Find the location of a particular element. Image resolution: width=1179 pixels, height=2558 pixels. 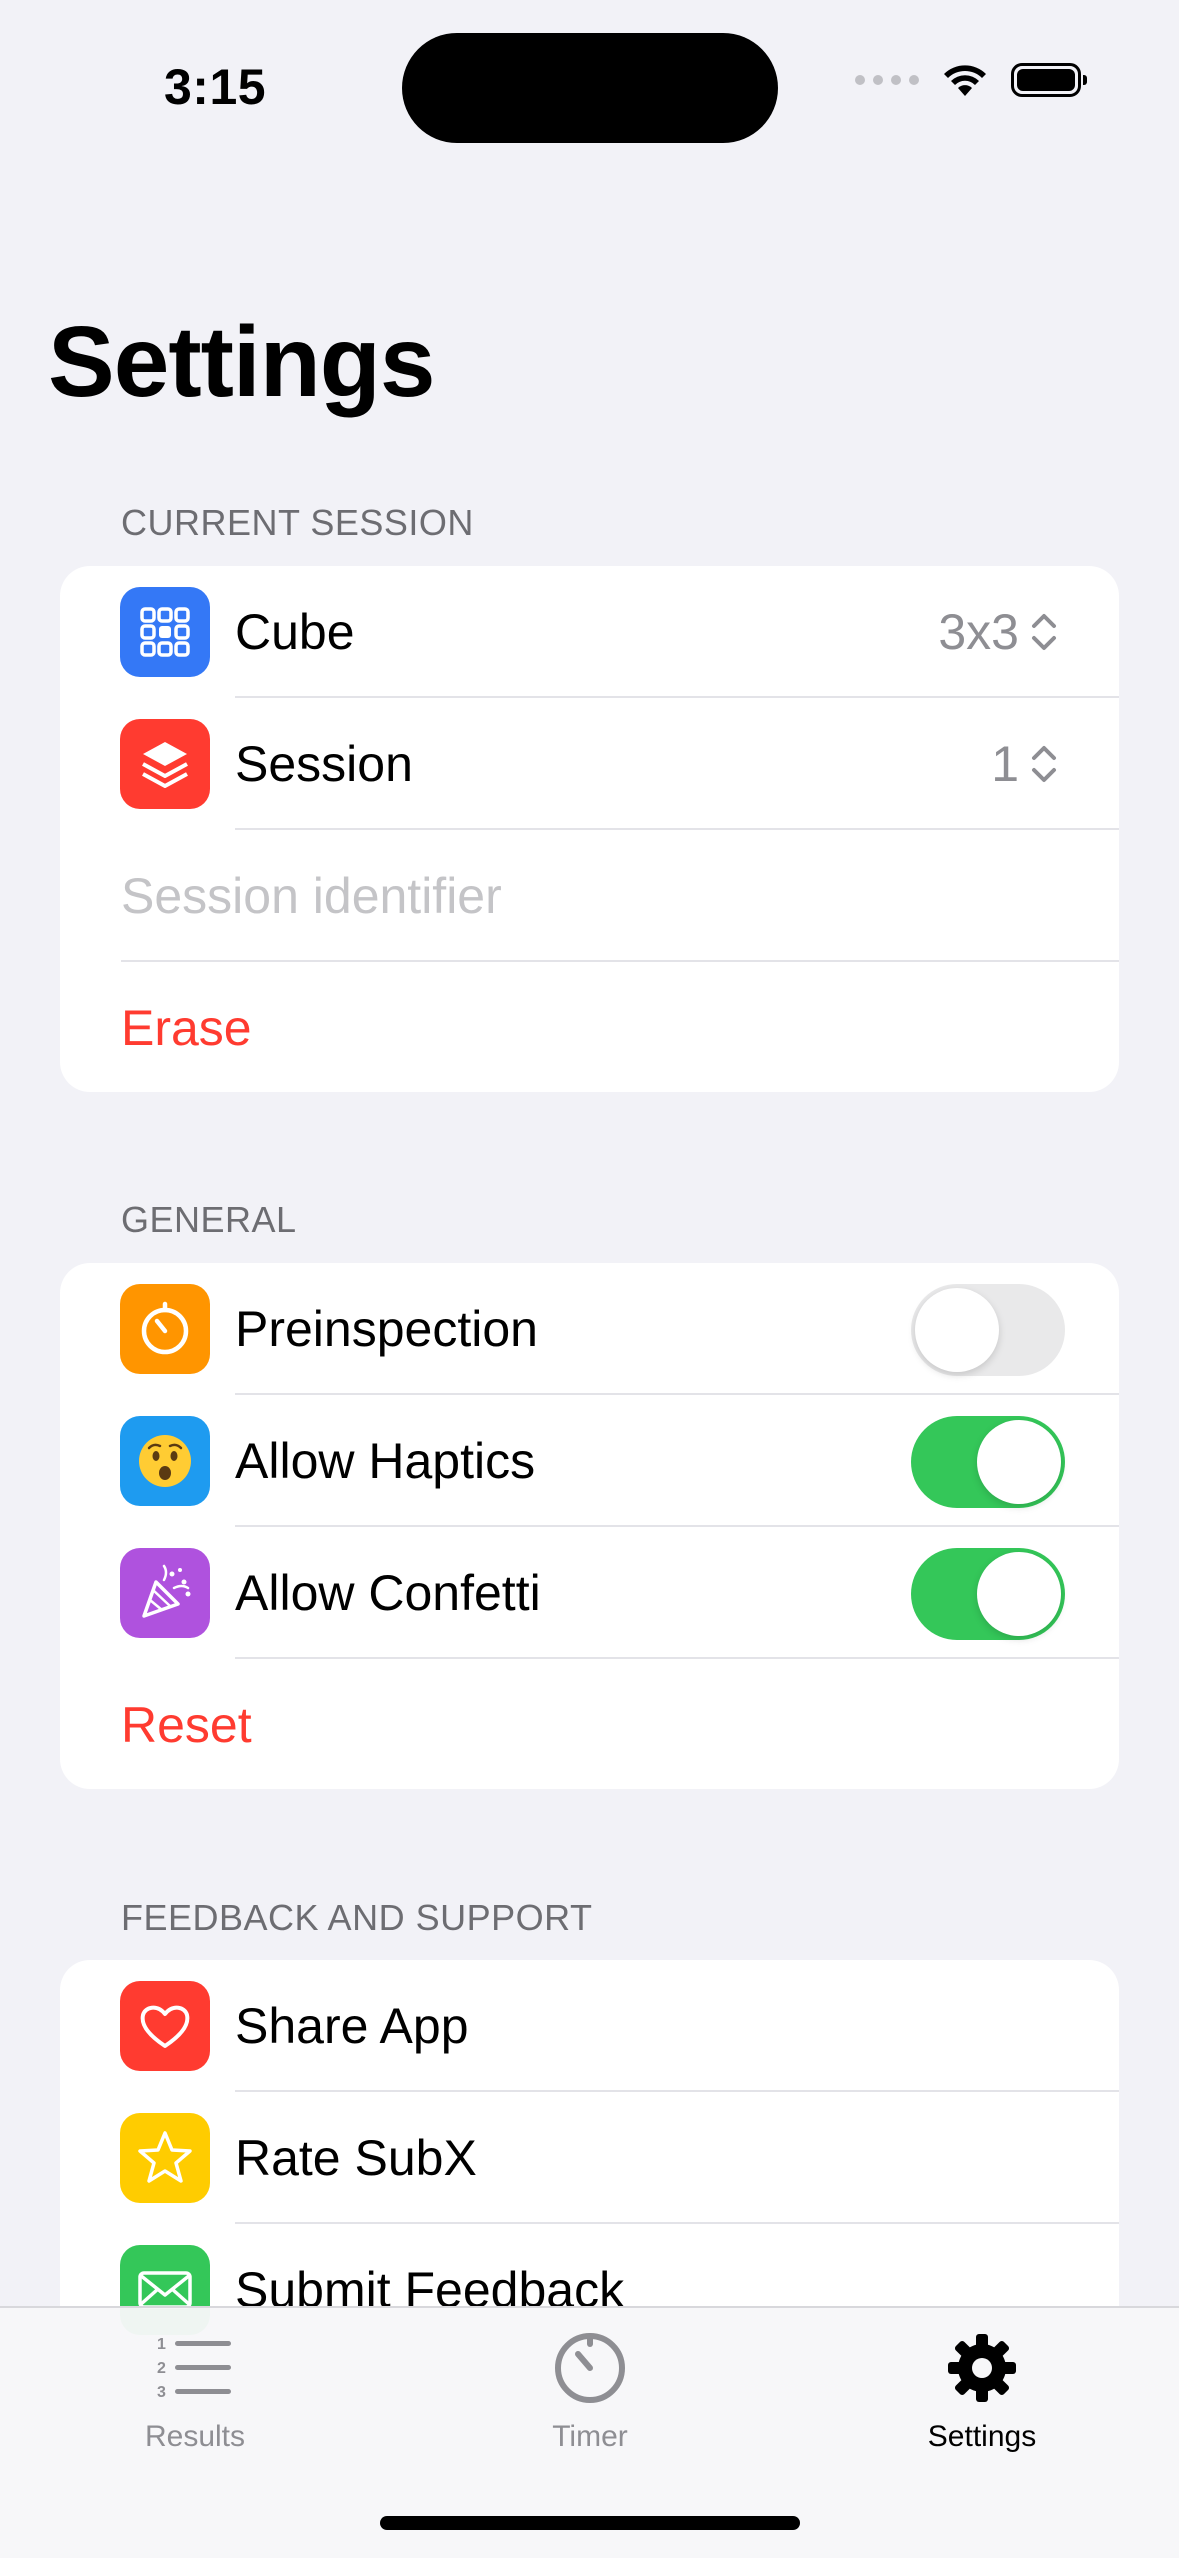

status-indicators is located at coordinates (971, 80).